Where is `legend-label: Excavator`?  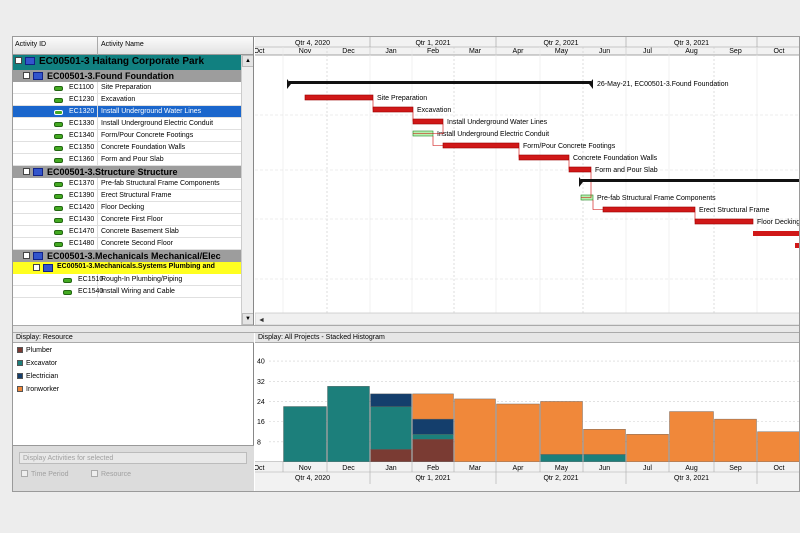 legend-label: Excavator is located at coordinates (42, 363).